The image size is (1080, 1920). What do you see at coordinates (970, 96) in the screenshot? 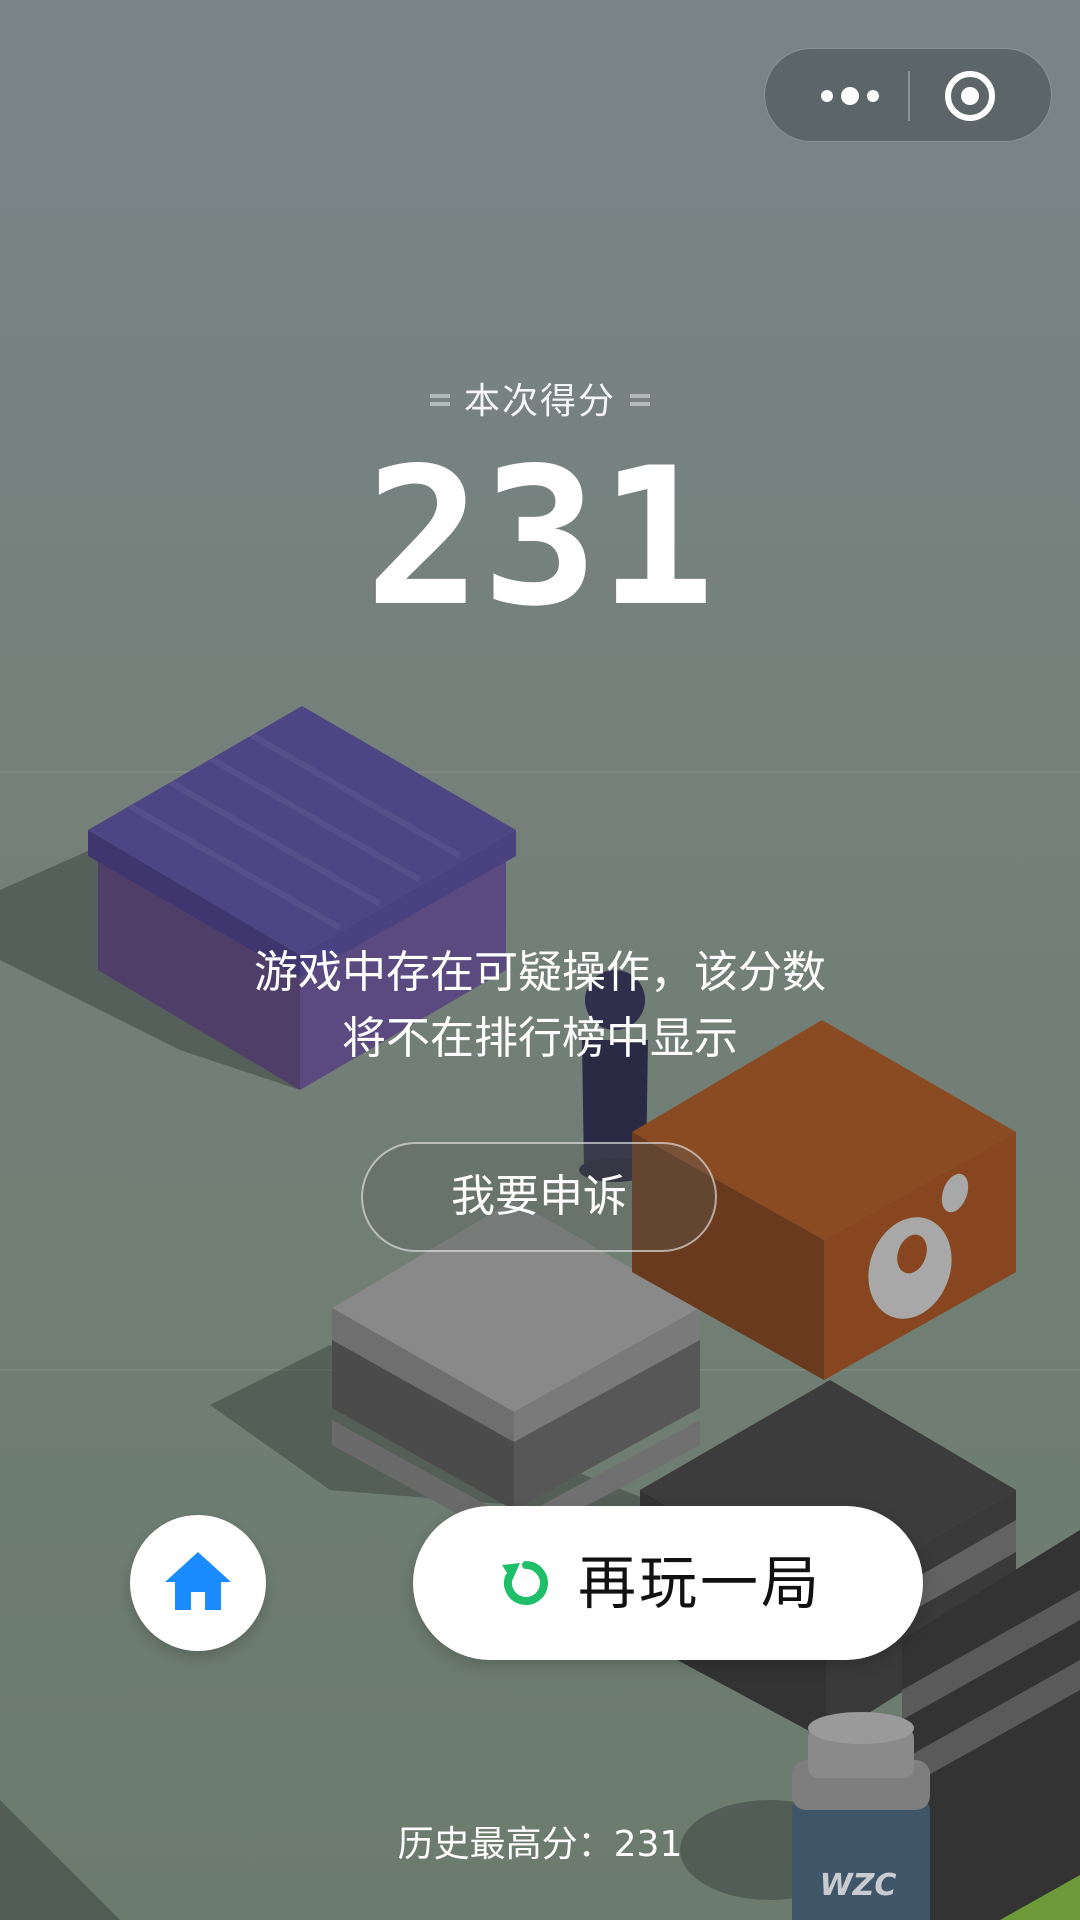
I see `target-circle-icon` at bounding box center [970, 96].